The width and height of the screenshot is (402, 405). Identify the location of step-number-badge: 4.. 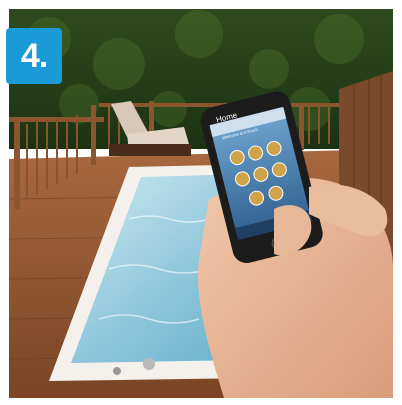
(34, 56).